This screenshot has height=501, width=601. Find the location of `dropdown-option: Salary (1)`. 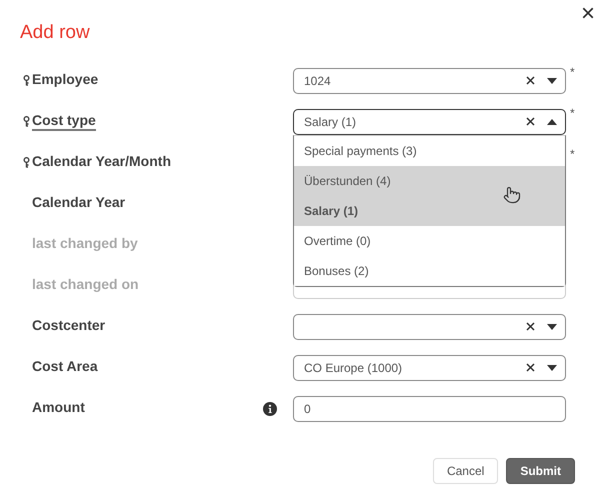

dropdown-option: Salary (1) is located at coordinates (429, 211).